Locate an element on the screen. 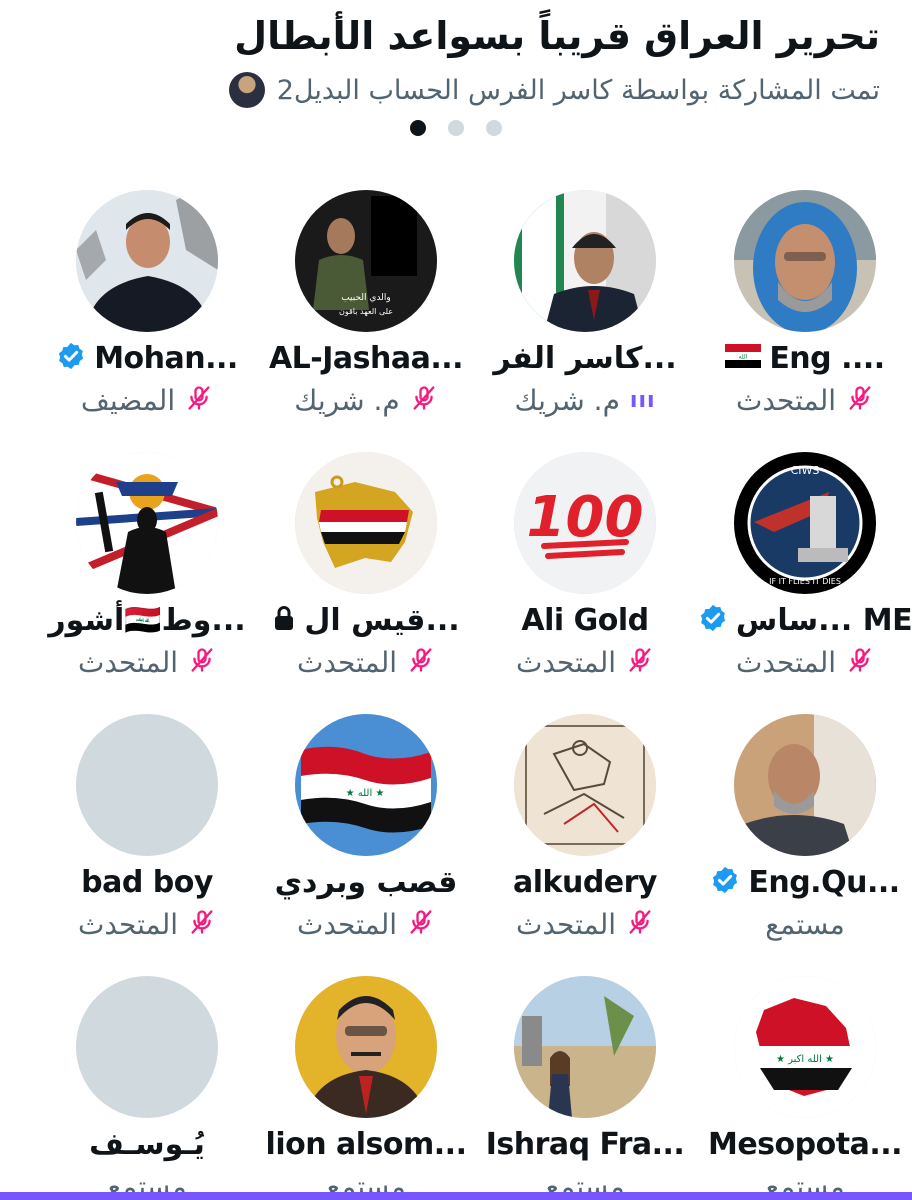 This screenshot has height=1200, width=912. participant-name-row: قصب وبردي is located at coordinates (366, 882).